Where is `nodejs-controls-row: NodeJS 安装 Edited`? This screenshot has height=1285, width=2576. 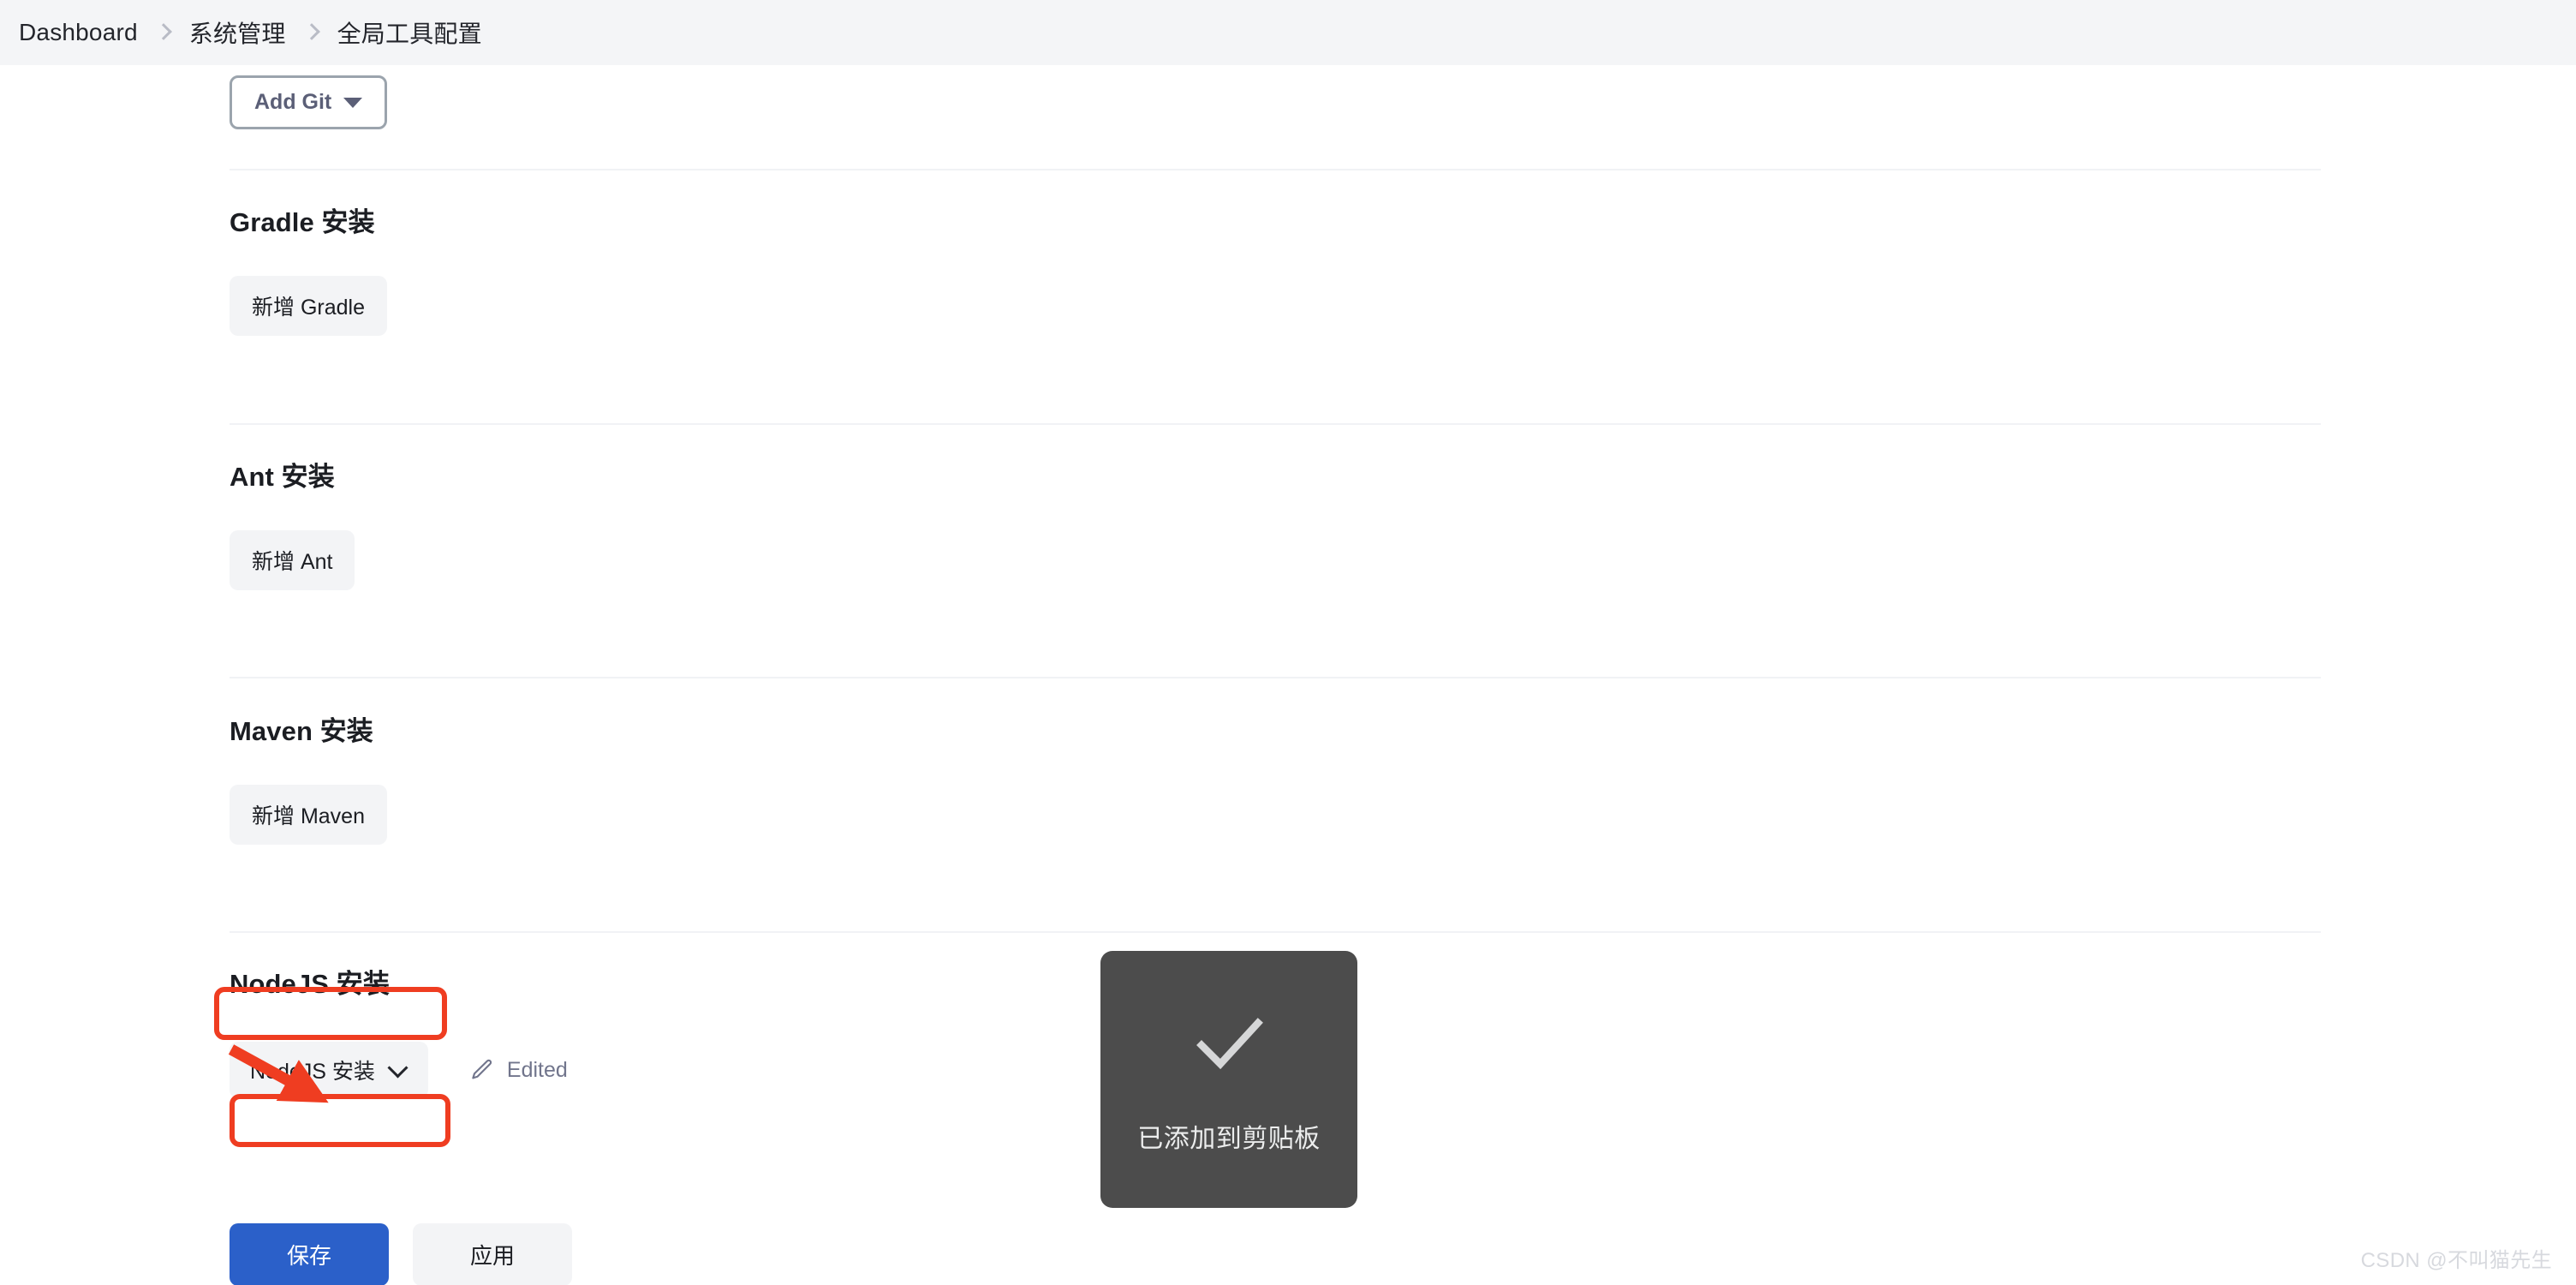
nodejs-controls-row: NodeJS 安装 Edited is located at coordinates (399, 1070).